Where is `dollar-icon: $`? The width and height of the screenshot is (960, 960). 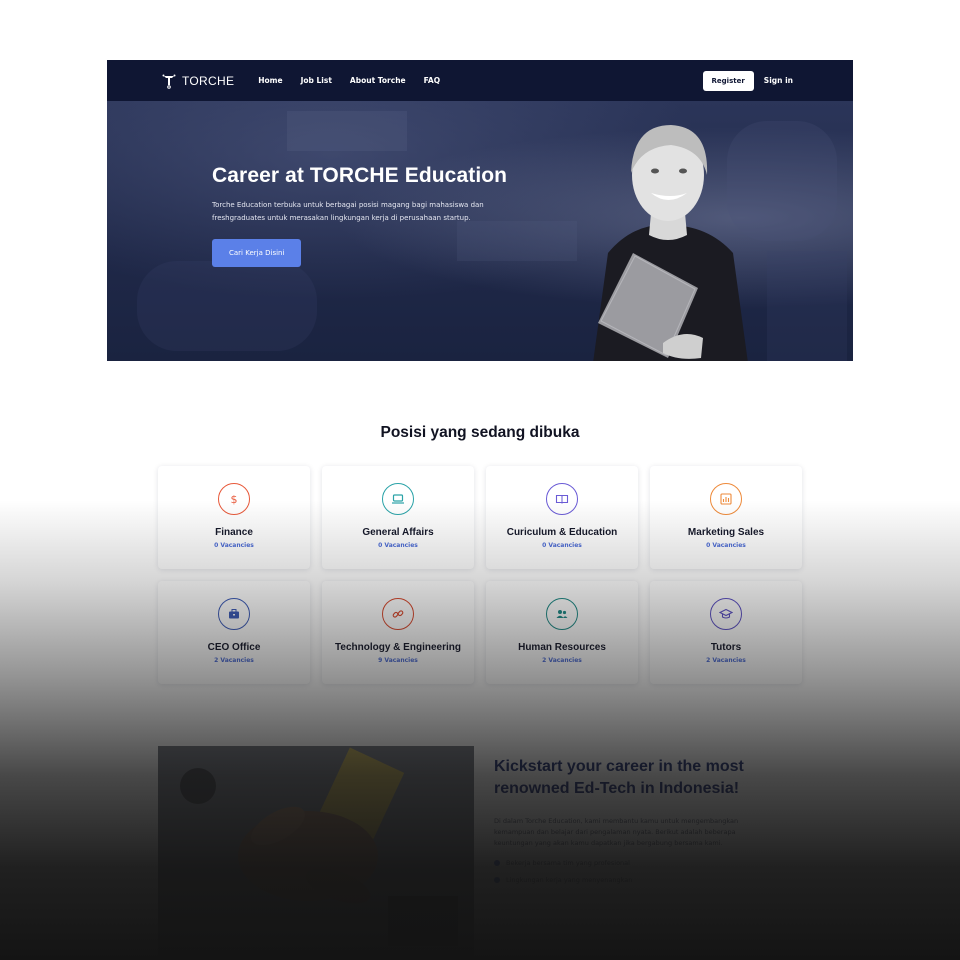 dollar-icon: $ is located at coordinates (234, 499).